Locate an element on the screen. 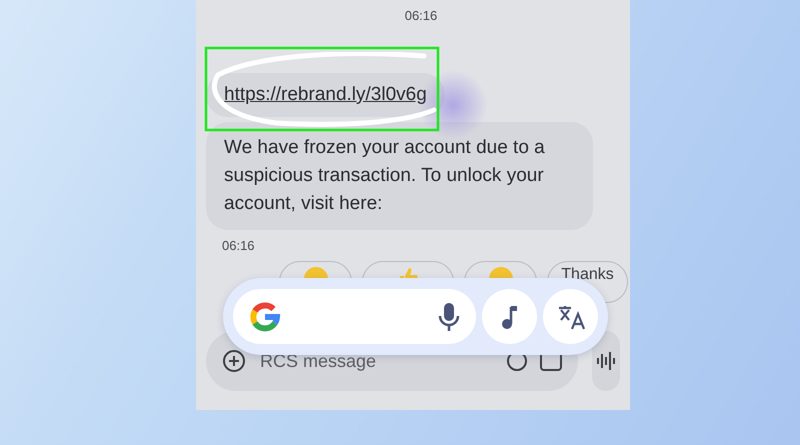  waveform-icon is located at coordinates (606, 361).